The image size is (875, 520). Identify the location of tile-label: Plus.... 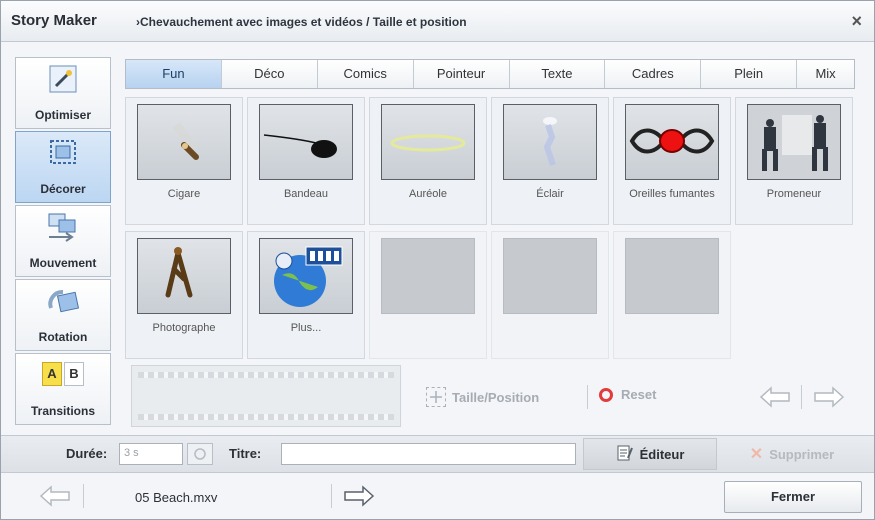
(306, 328).